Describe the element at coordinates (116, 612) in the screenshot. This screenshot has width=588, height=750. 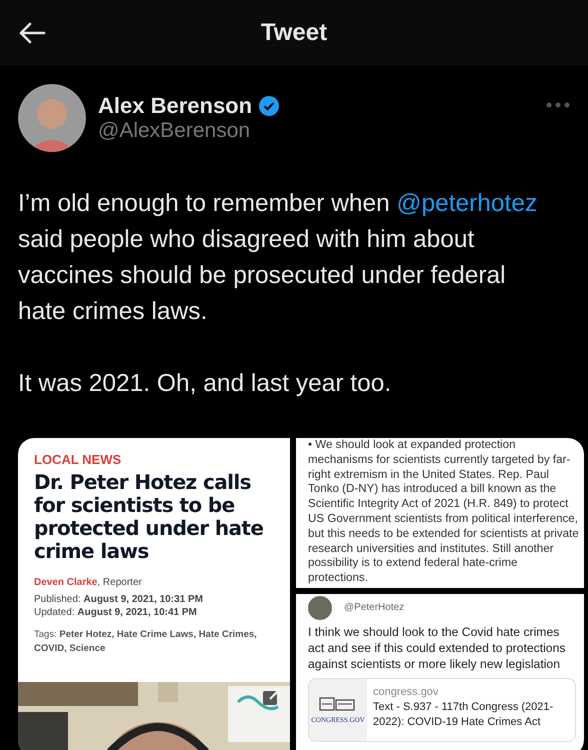
I see `updated-date: Updated: August 9, 2021, 10:41 PM` at that location.